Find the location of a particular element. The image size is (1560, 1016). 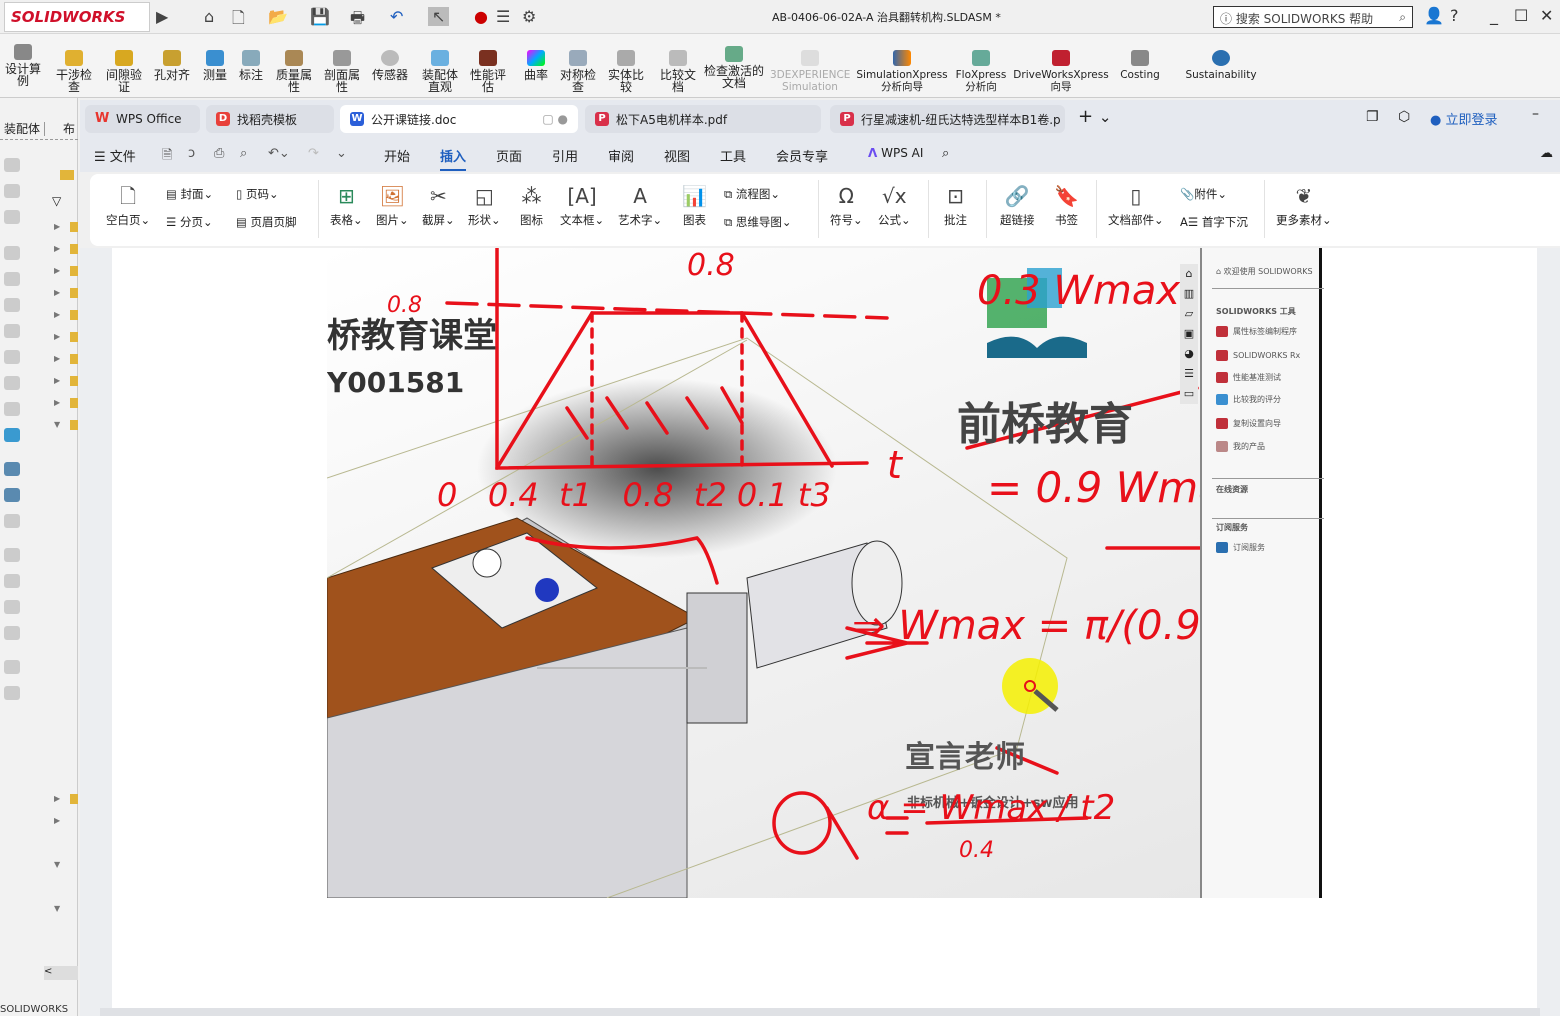

tab-docer-templates: D 找稻壳模板 is located at coordinates (270, 119).